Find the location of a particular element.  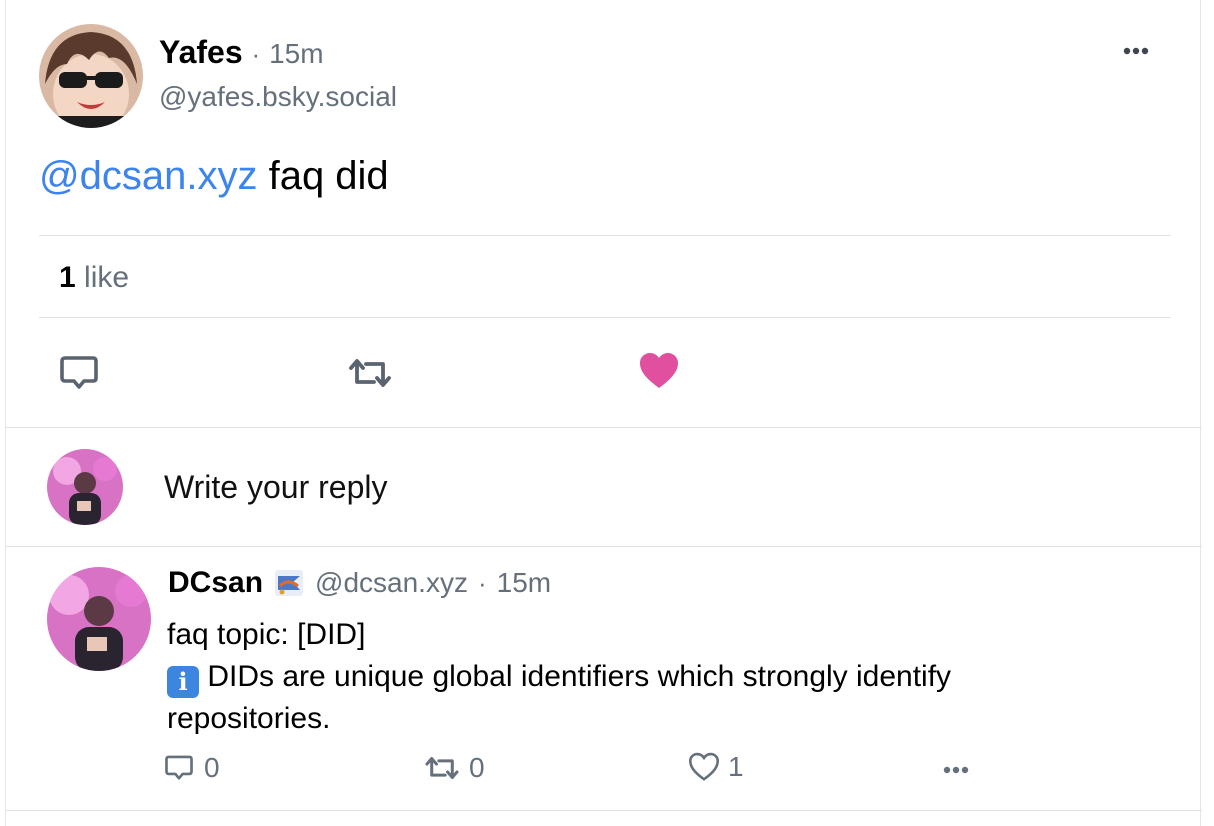

flag-emoji-icon is located at coordinates (289, 583).